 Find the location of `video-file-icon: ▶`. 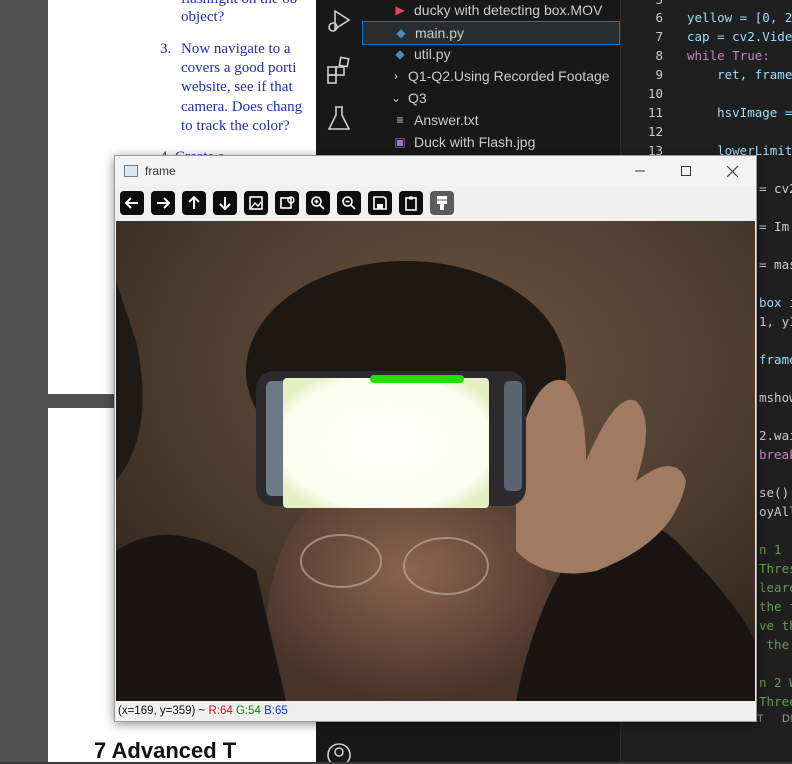

video-file-icon: ▶ is located at coordinates (400, 10).